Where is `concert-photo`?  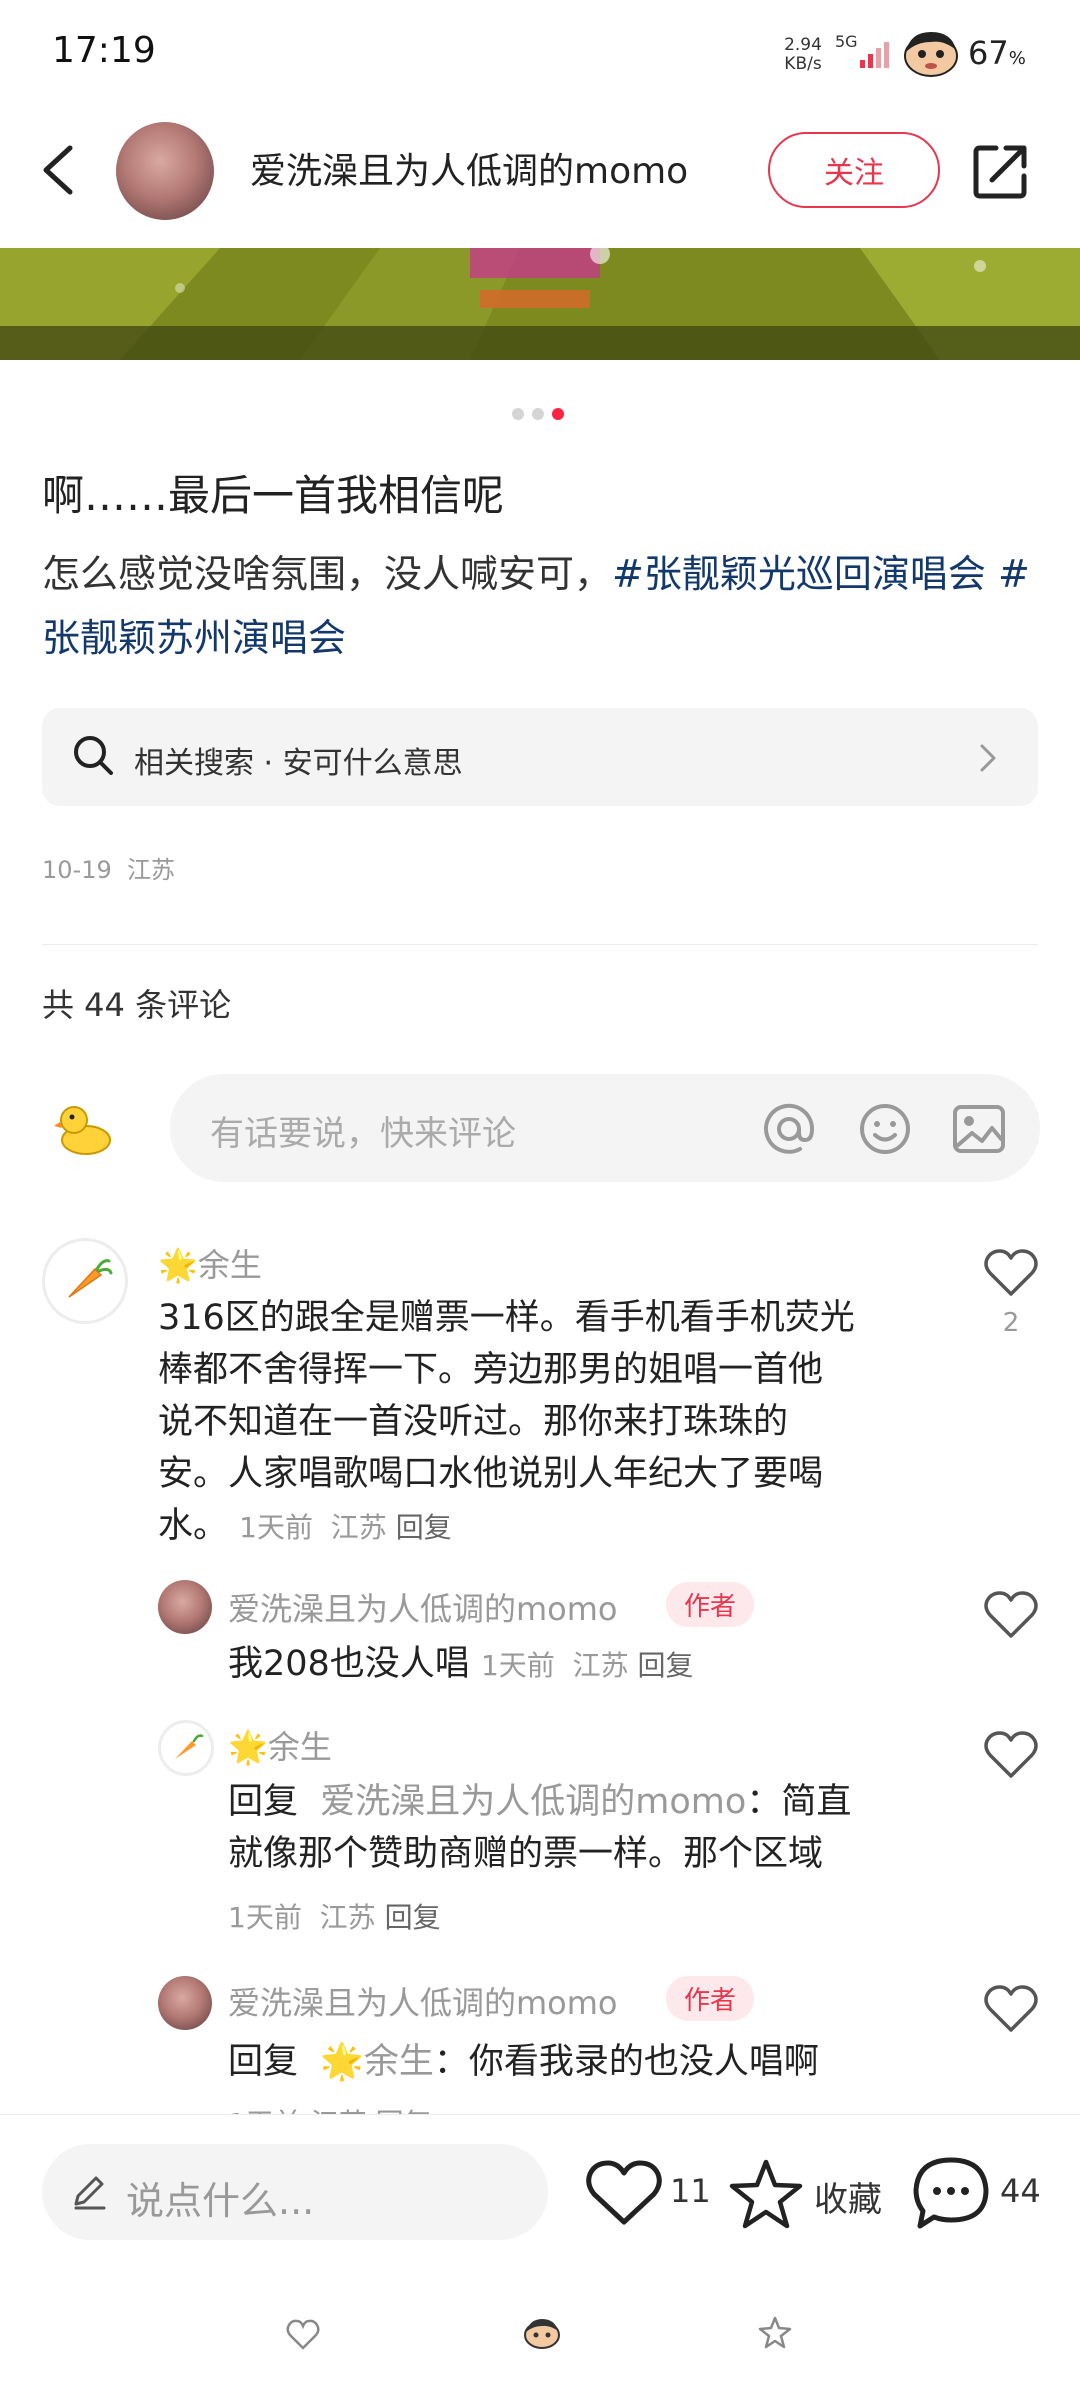
concert-photo is located at coordinates (540, 304).